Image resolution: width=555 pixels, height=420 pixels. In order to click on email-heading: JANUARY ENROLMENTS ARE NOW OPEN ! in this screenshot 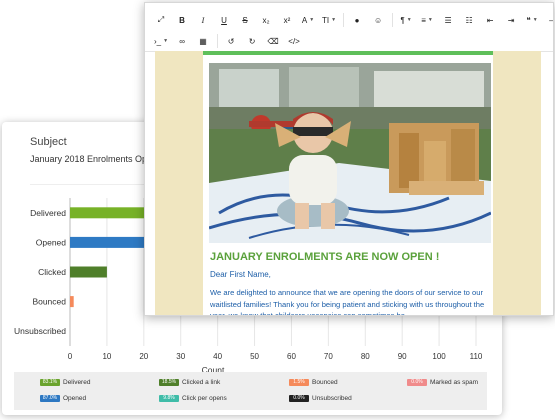, I will do `click(324, 257)`.